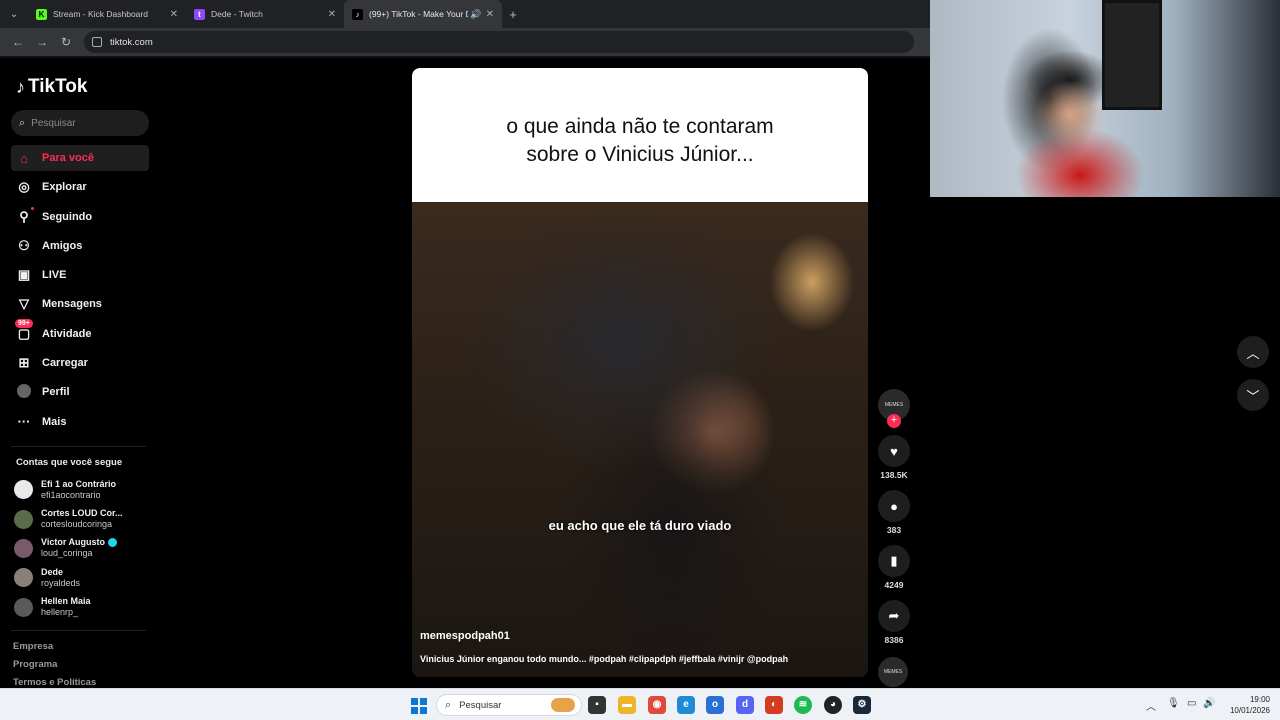 The image size is (1280, 720). What do you see at coordinates (465, 636) in the screenshot?
I see `video-author: memespodpah01` at bounding box center [465, 636].